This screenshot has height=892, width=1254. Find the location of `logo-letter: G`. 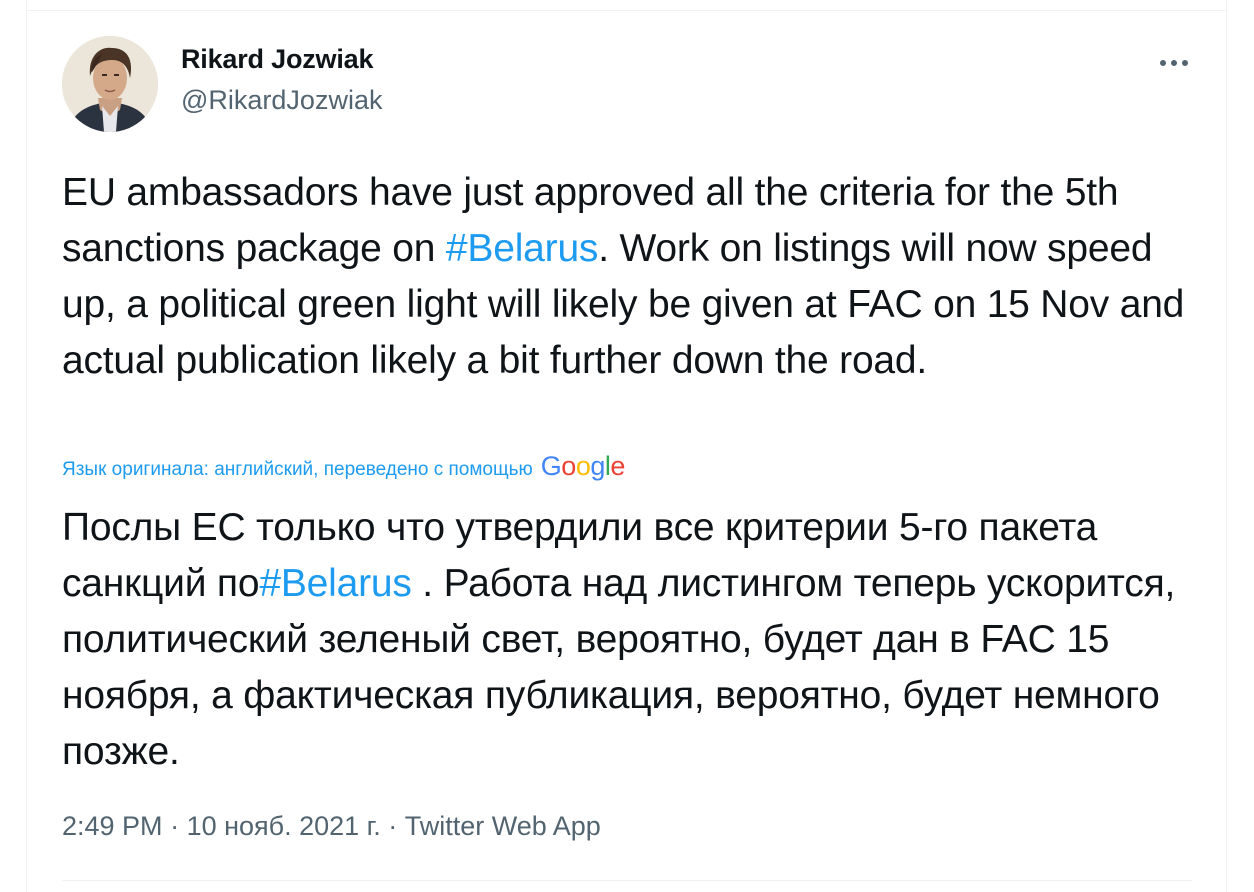

logo-letter: G is located at coordinates (551, 466).